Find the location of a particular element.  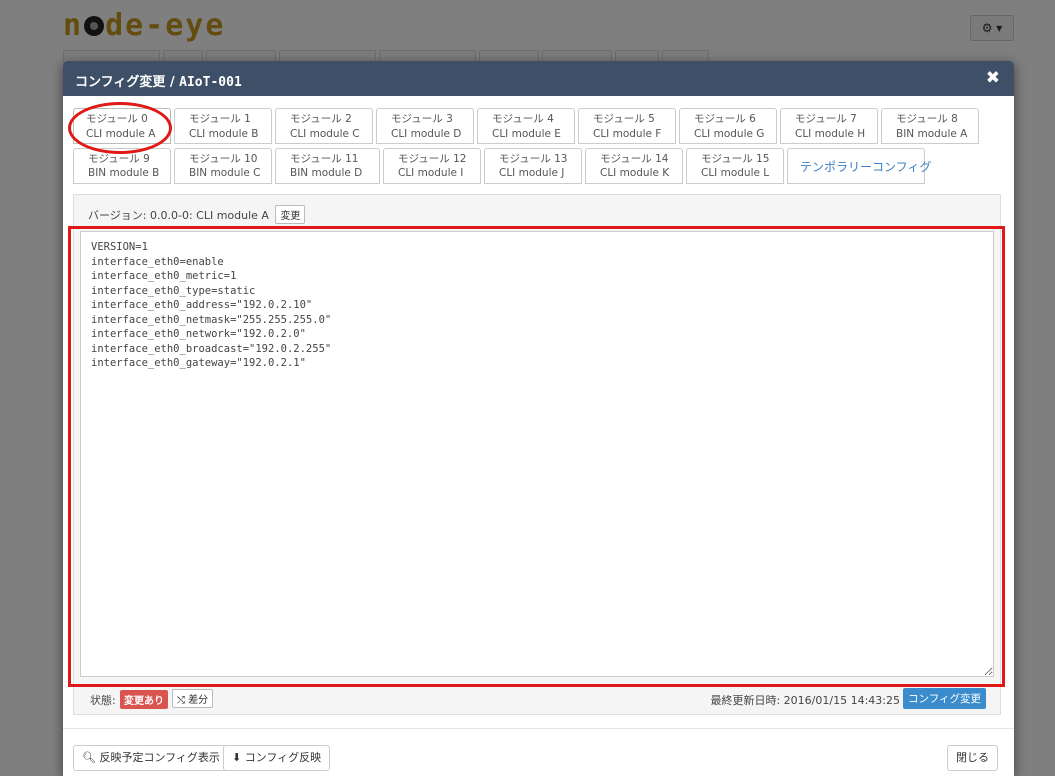

tab-module-1: モジュール 1 CLI module B is located at coordinates (223, 126).